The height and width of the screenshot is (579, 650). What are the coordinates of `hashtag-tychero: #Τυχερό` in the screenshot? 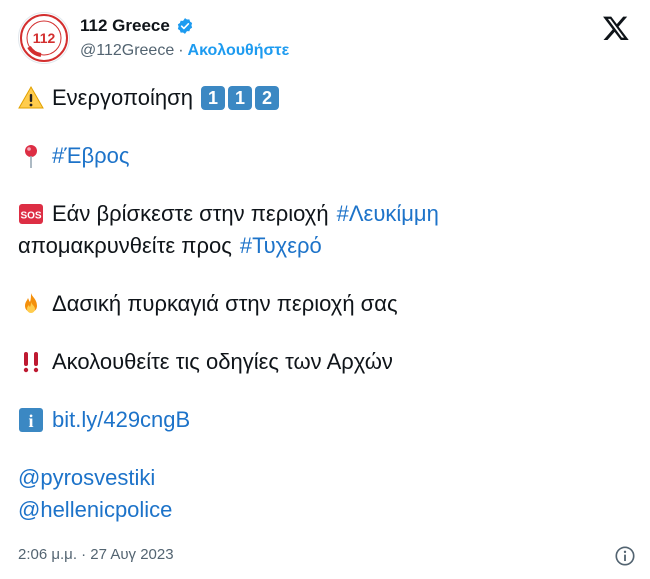 It's located at (281, 246).